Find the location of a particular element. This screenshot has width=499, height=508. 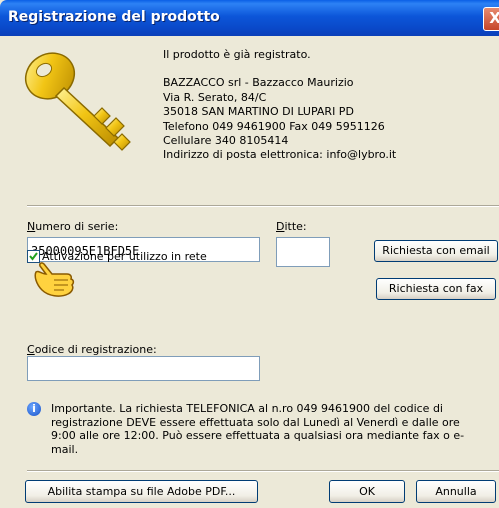

serial-number-label: Numero di serie: is located at coordinates (73, 226).